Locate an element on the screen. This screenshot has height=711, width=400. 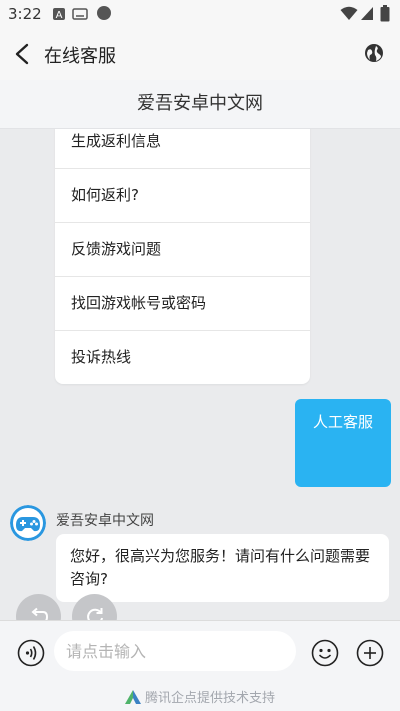
footer-text: 腾讯企点提供技术支持 is located at coordinates (209, 698).